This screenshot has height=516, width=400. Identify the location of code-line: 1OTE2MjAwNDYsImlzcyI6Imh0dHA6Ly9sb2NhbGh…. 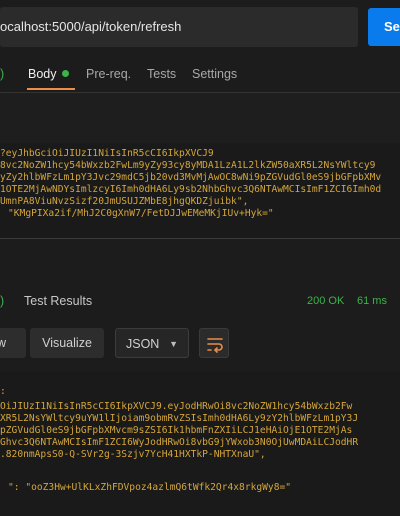
(191, 189).